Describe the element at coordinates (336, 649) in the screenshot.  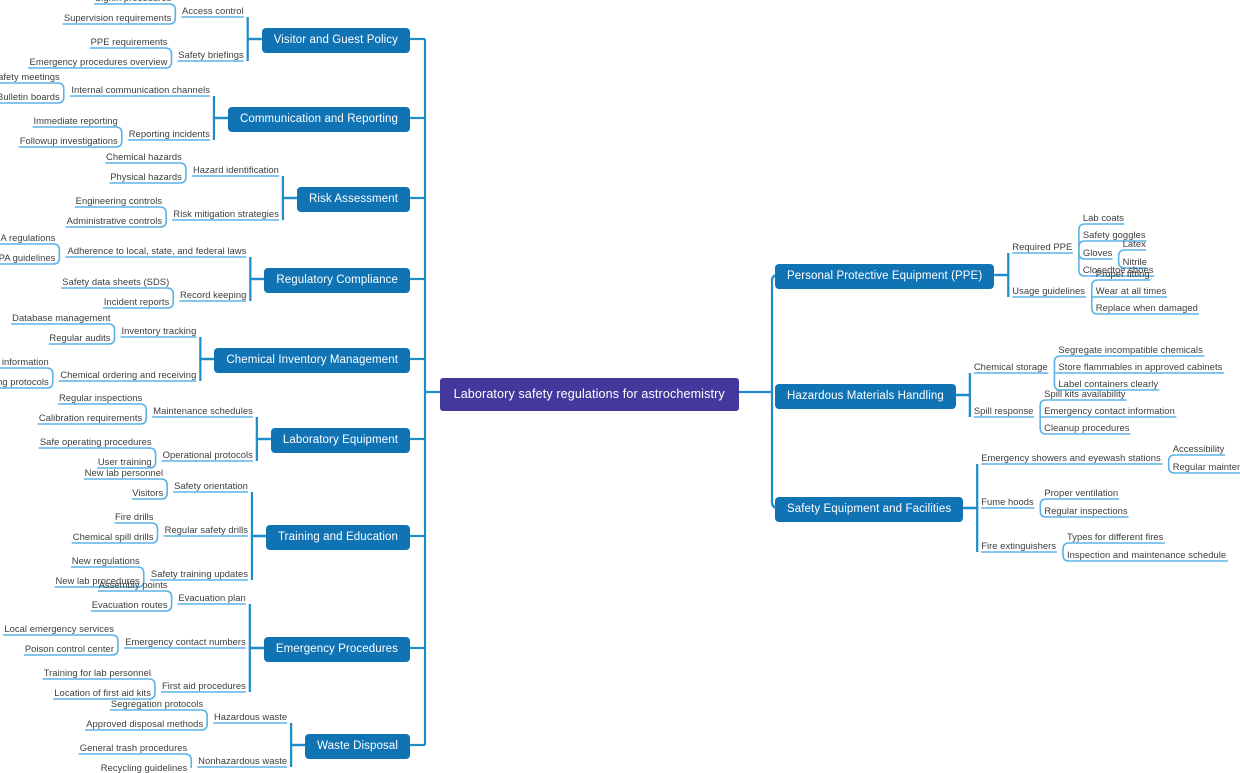
I see `branch-node-left-7: Emergency Procedures` at that location.